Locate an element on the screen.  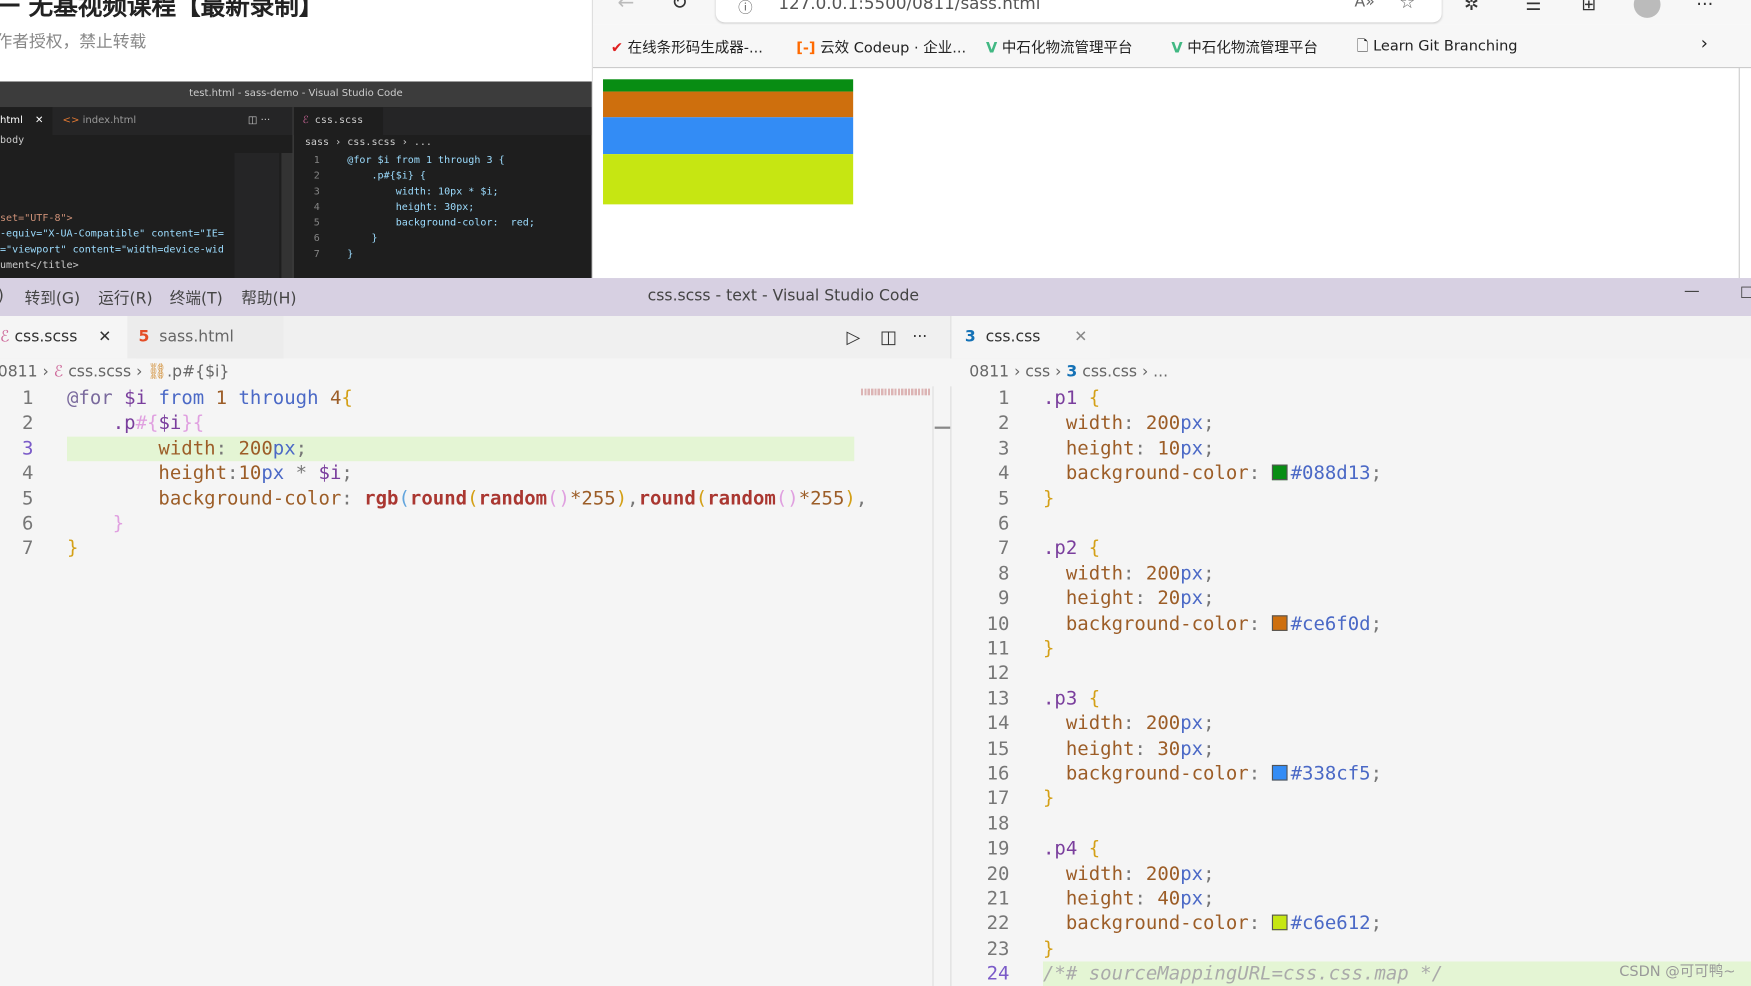
back-icon: ← is located at coordinates (626, 7).